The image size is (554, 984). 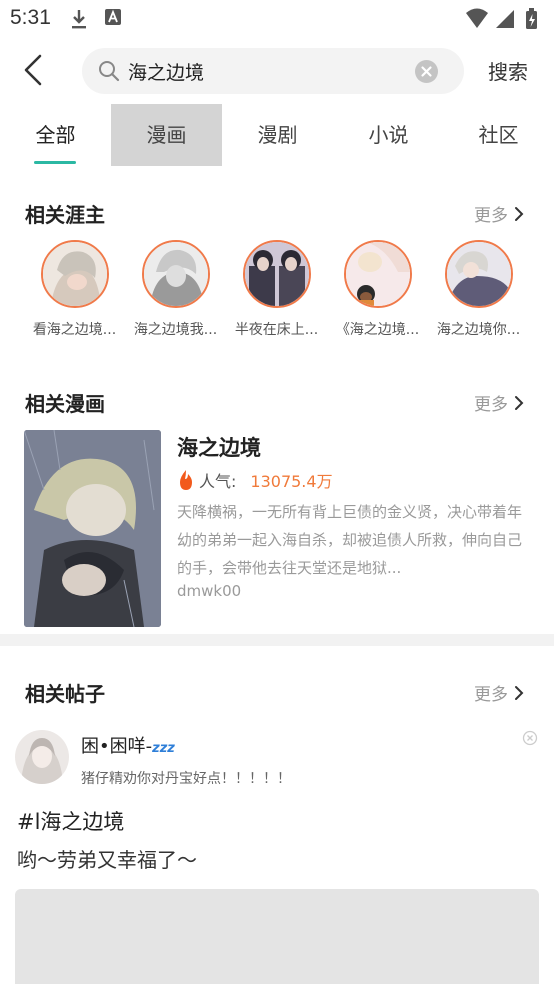 I want to click on wifi-icon, so click(x=477, y=18).